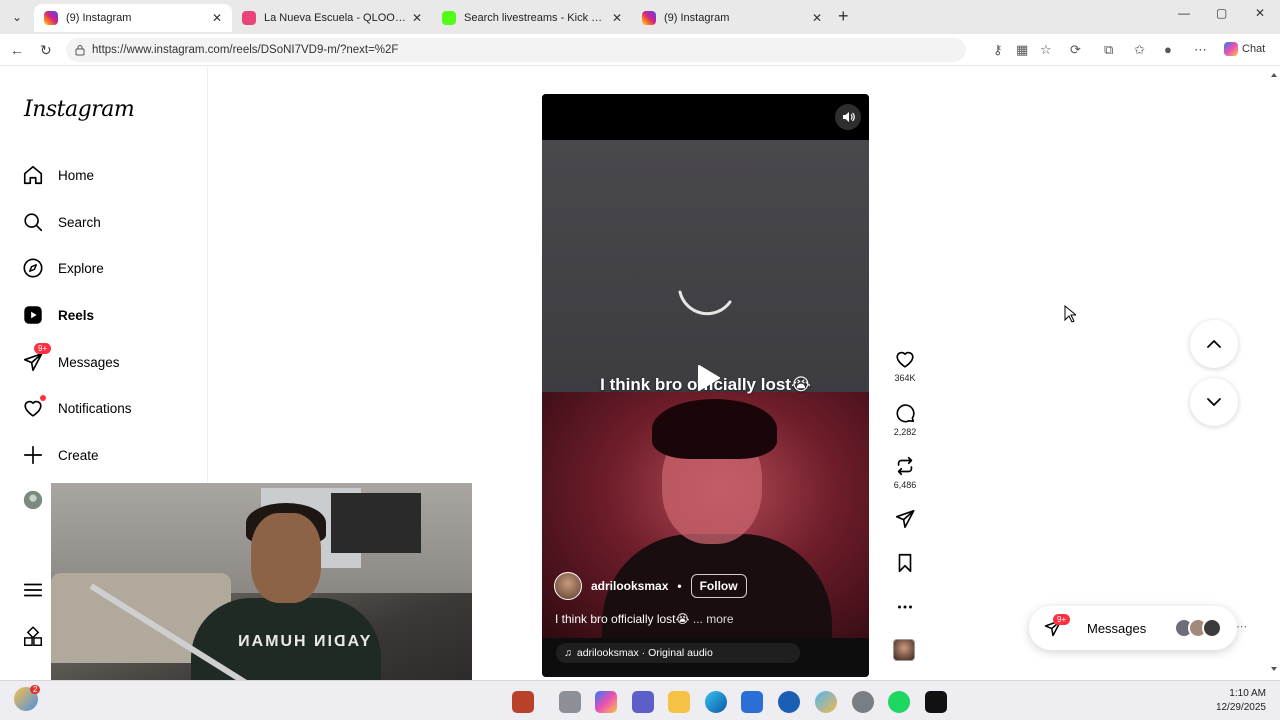 The height and width of the screenshot is (720, 1280). I want to click on play-icon, so click(706, 378).